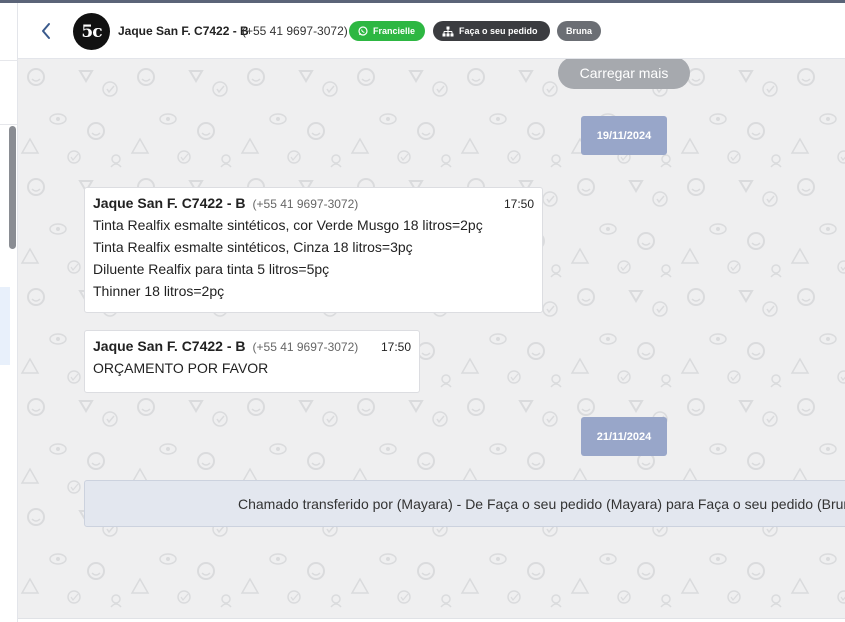 The width and height of the screenshot is (845, 622). What do you see at coordinates (183, 31) in the screenshot?
I see `contact-name: Jaque San F. C7422 - B` at bounding box center [183, 31].